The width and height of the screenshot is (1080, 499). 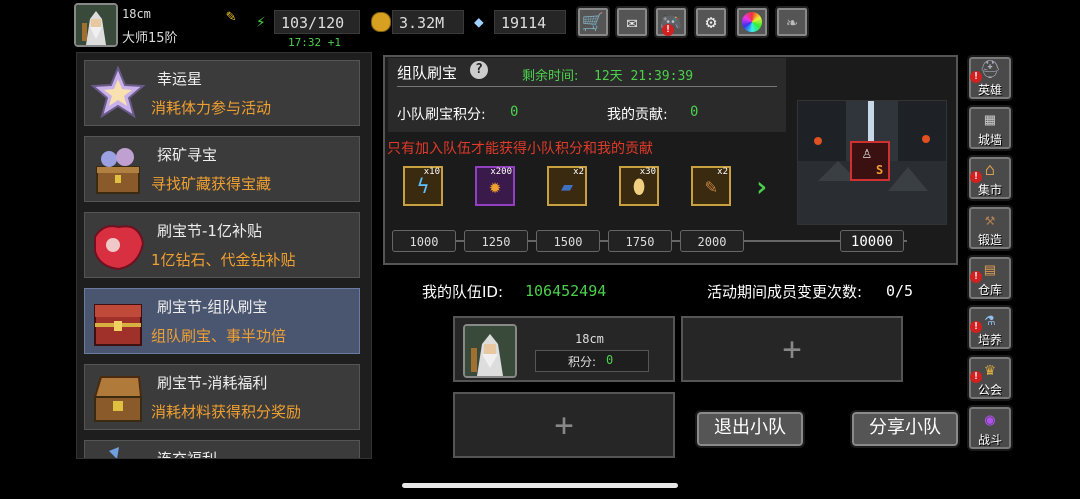 What do you see at coordinates (990, 78) in the screenshot?
I see `nav-hero-button: ⛑ 英雄!` at bounding box center [990, 78].